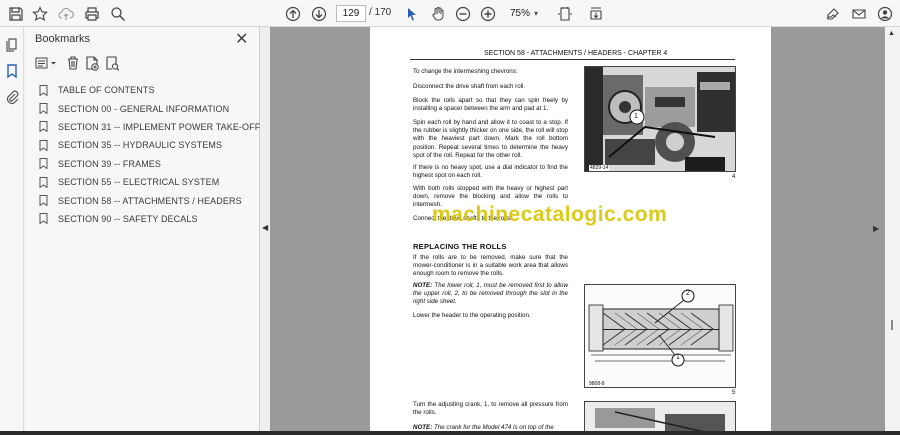 This screenshot has width=900, height=435. Describe the element at coordinates (463, 14) in the screenshot. I see `zoom-out-icon` at that location.